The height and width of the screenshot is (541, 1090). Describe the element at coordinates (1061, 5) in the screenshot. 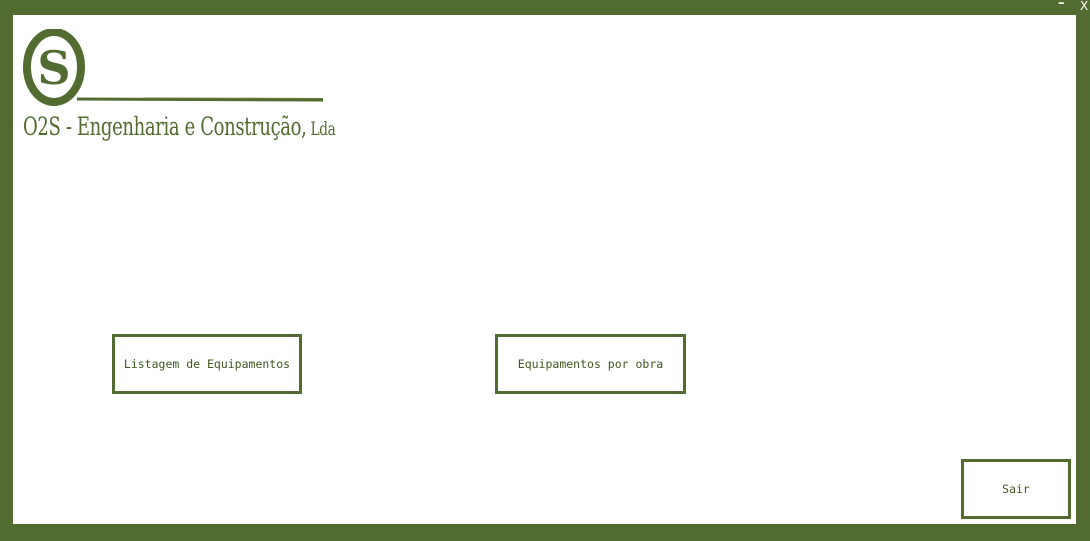

I see `minimize-button: –` at that location.